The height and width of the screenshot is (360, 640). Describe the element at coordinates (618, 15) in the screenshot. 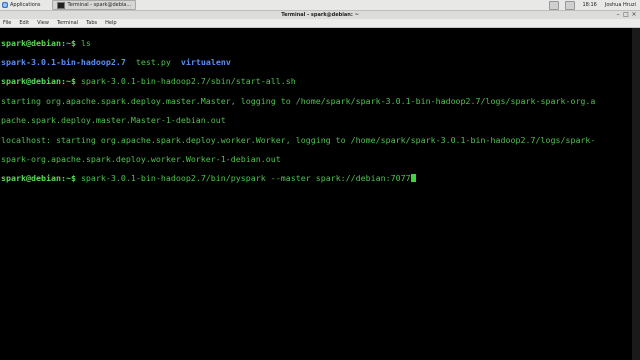

I see `minimize-icon: –` at that location.